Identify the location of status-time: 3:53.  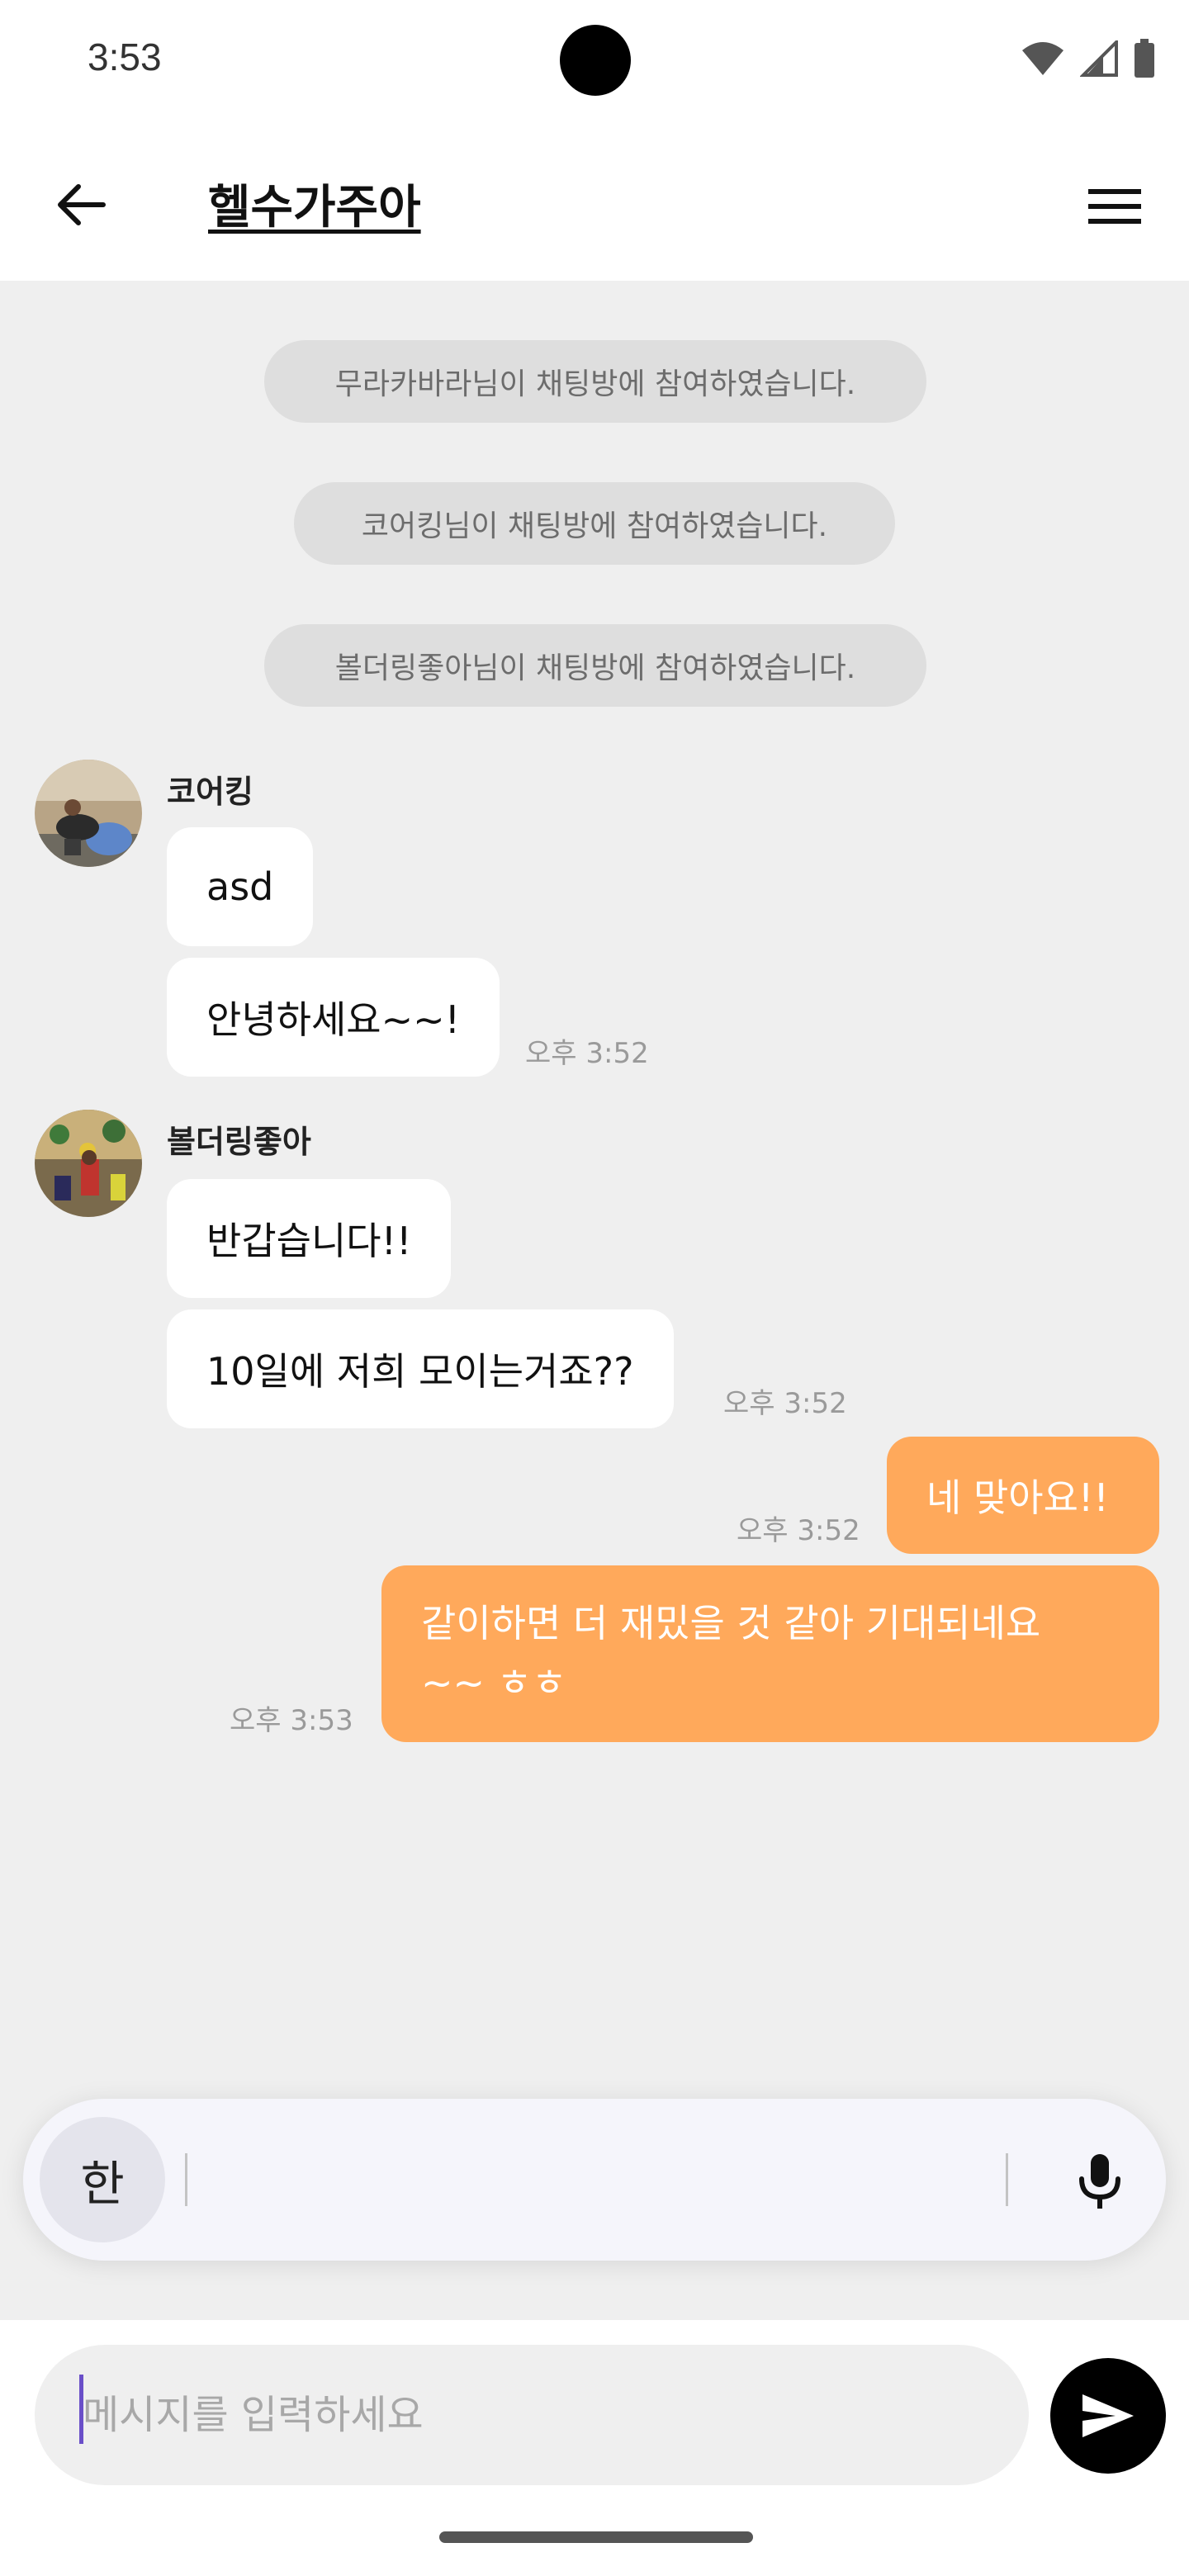
(125, 57).